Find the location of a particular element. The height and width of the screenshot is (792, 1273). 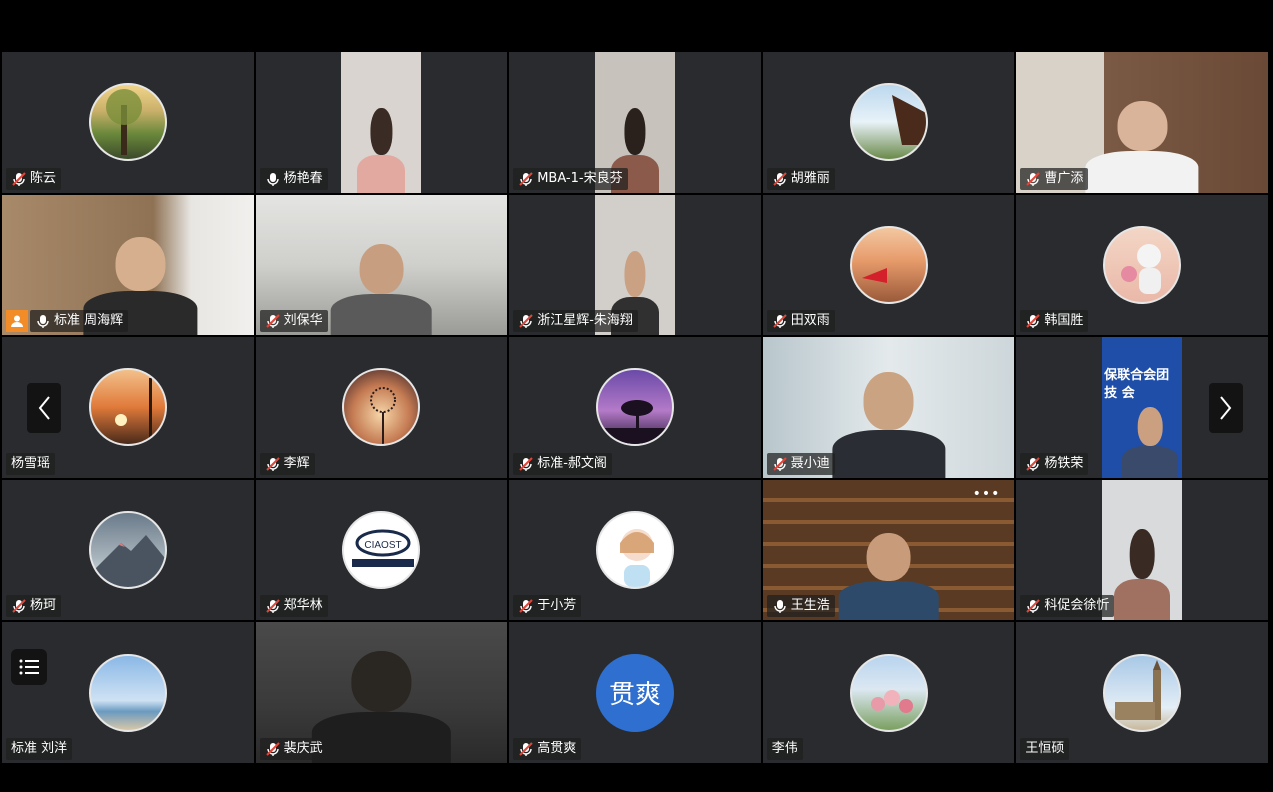

astronaut-icon is located at coordinates (1142, 264).